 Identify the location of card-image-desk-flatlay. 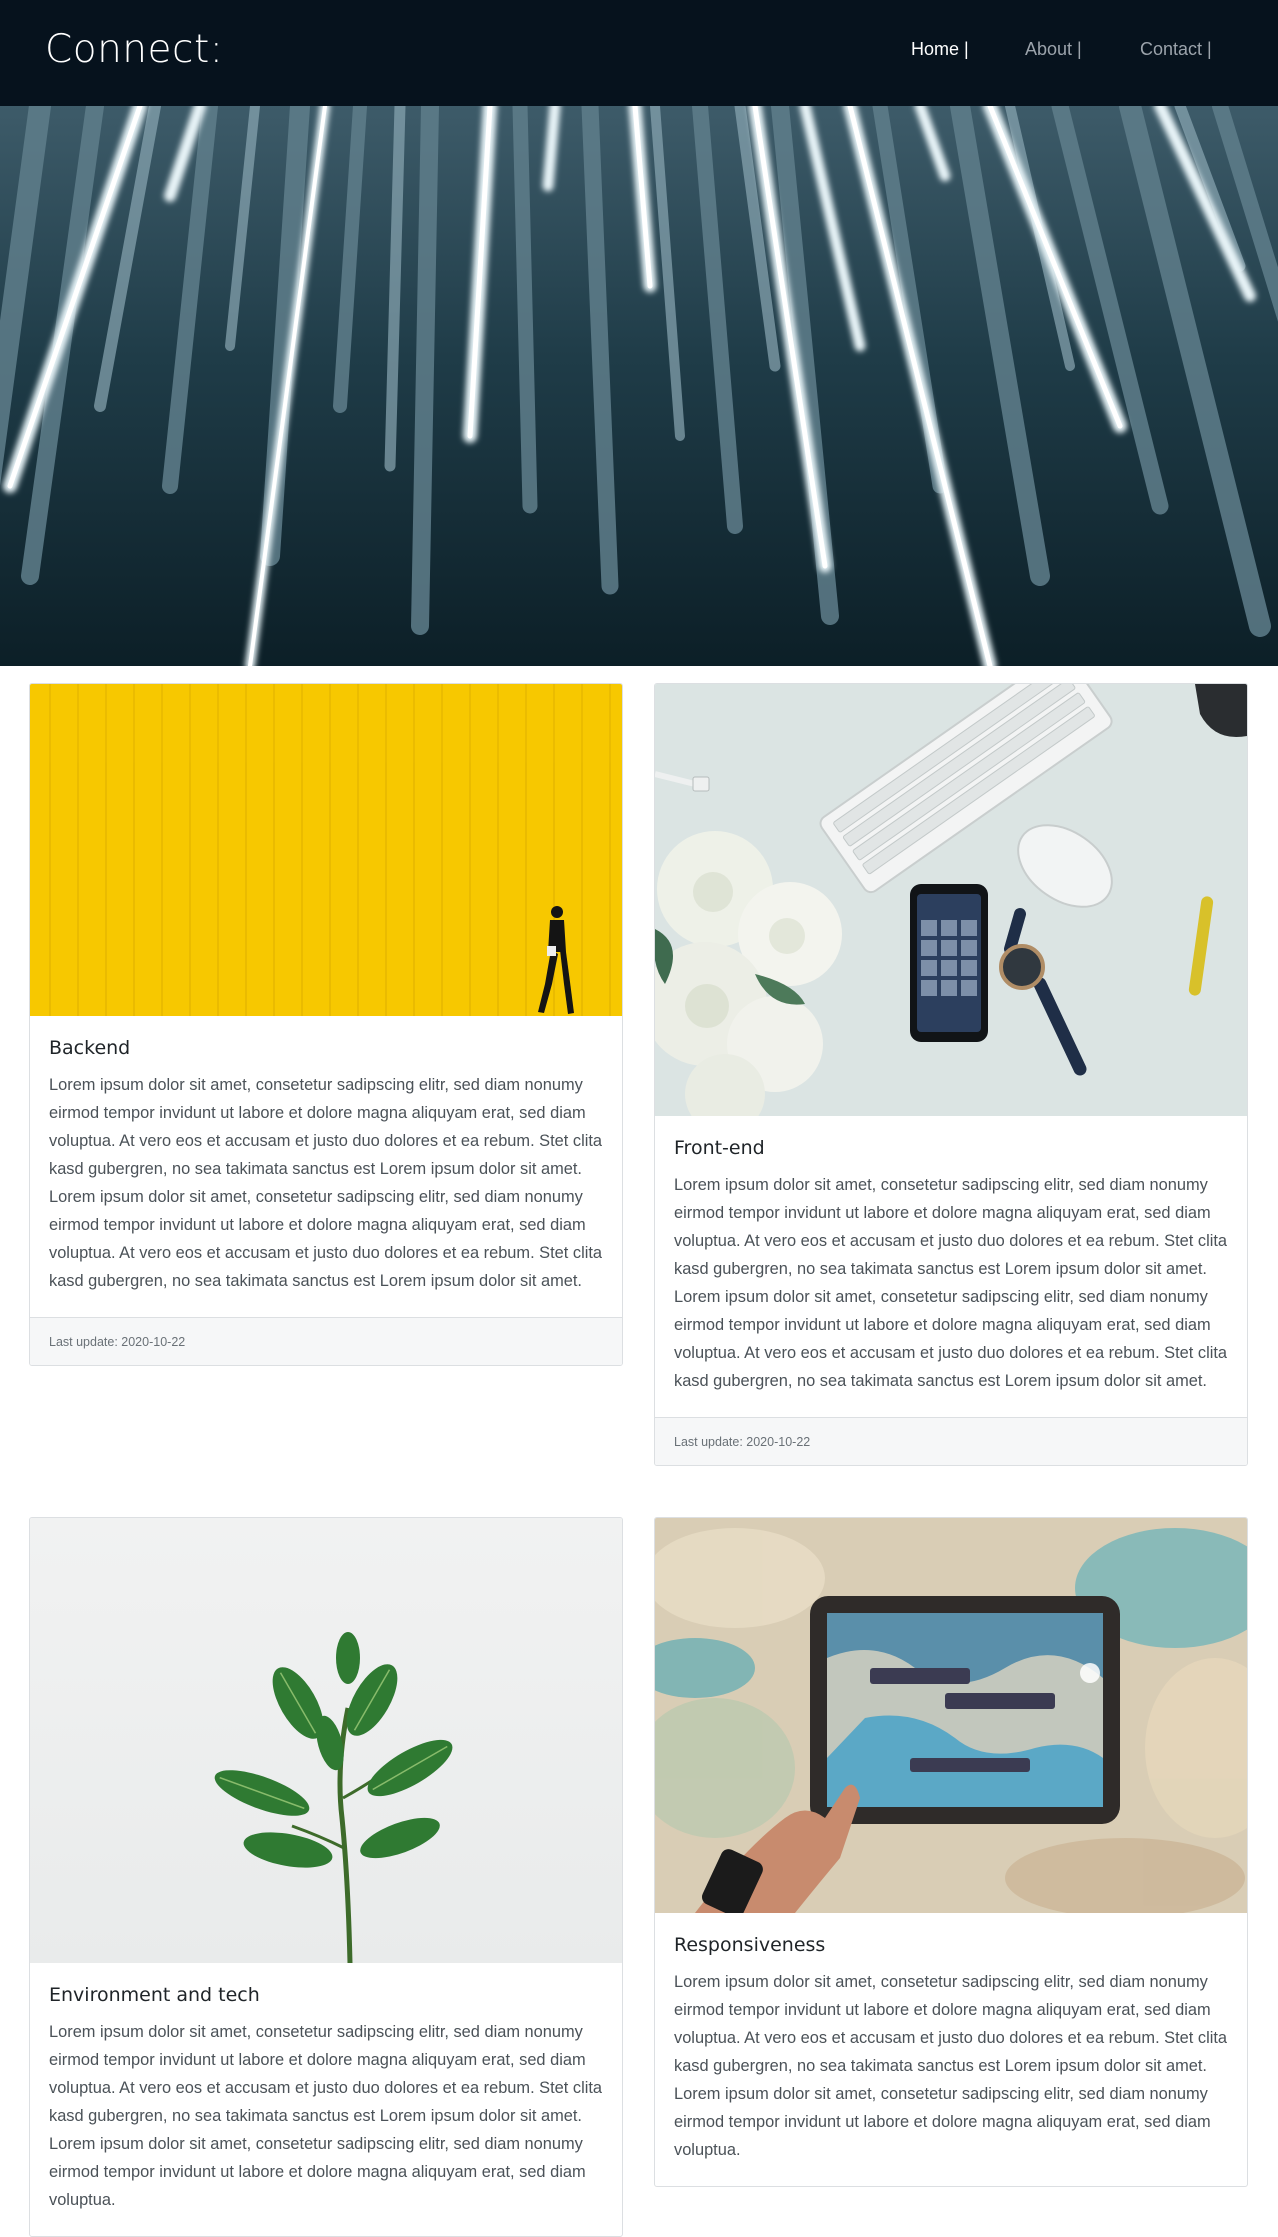
(951, 900).